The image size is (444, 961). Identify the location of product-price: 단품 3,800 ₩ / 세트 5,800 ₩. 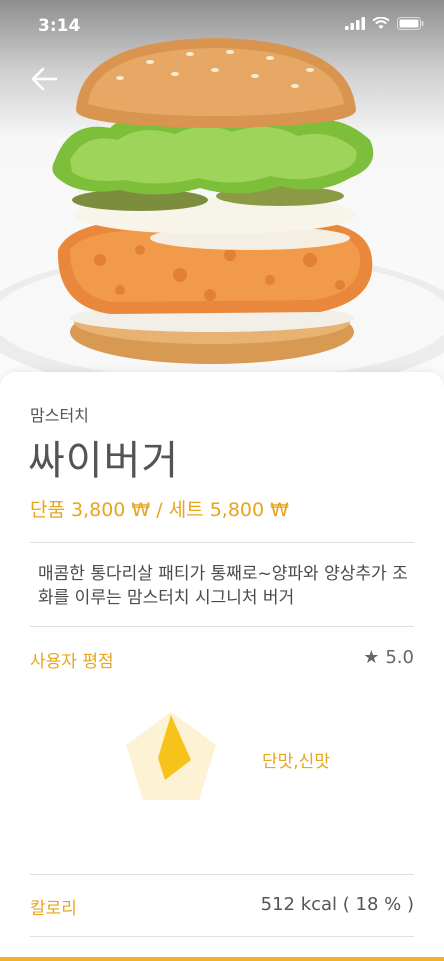
(159, 510).